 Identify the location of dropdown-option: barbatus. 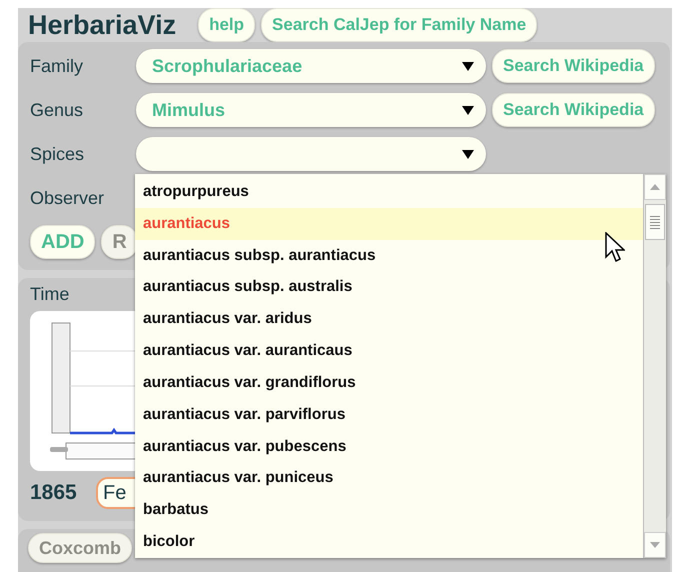
(389, 510).